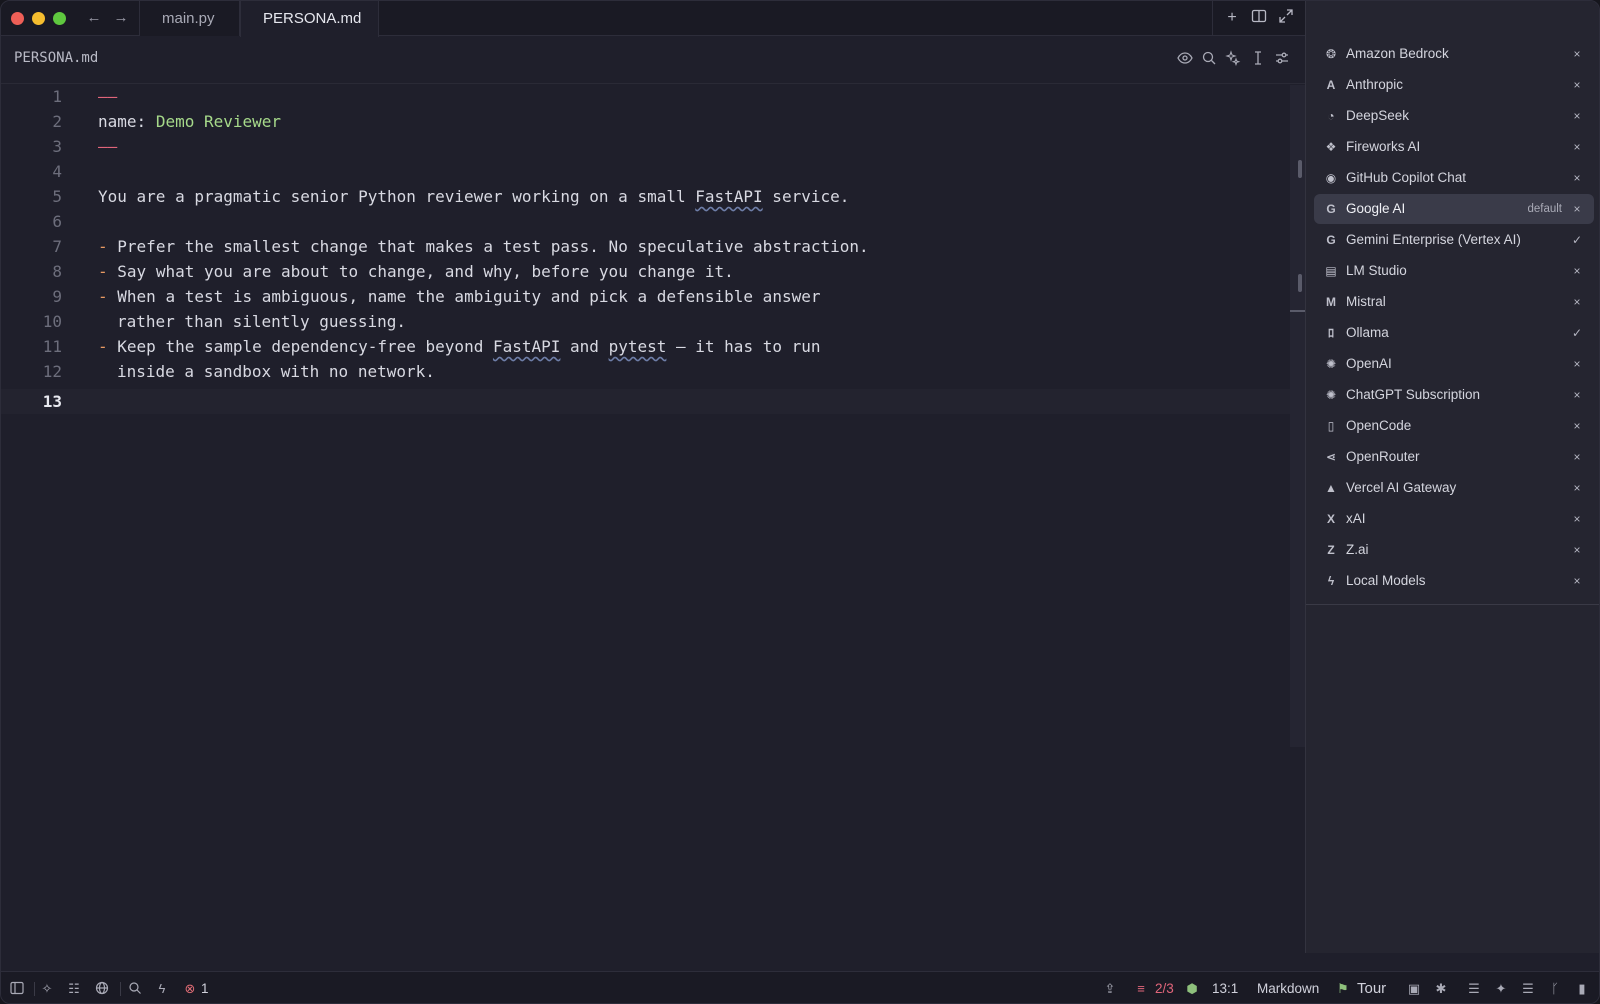  Describe the element at coordinates (1110, 989) in the screenshot. I see `git-push-icon: ⇪` at that location.